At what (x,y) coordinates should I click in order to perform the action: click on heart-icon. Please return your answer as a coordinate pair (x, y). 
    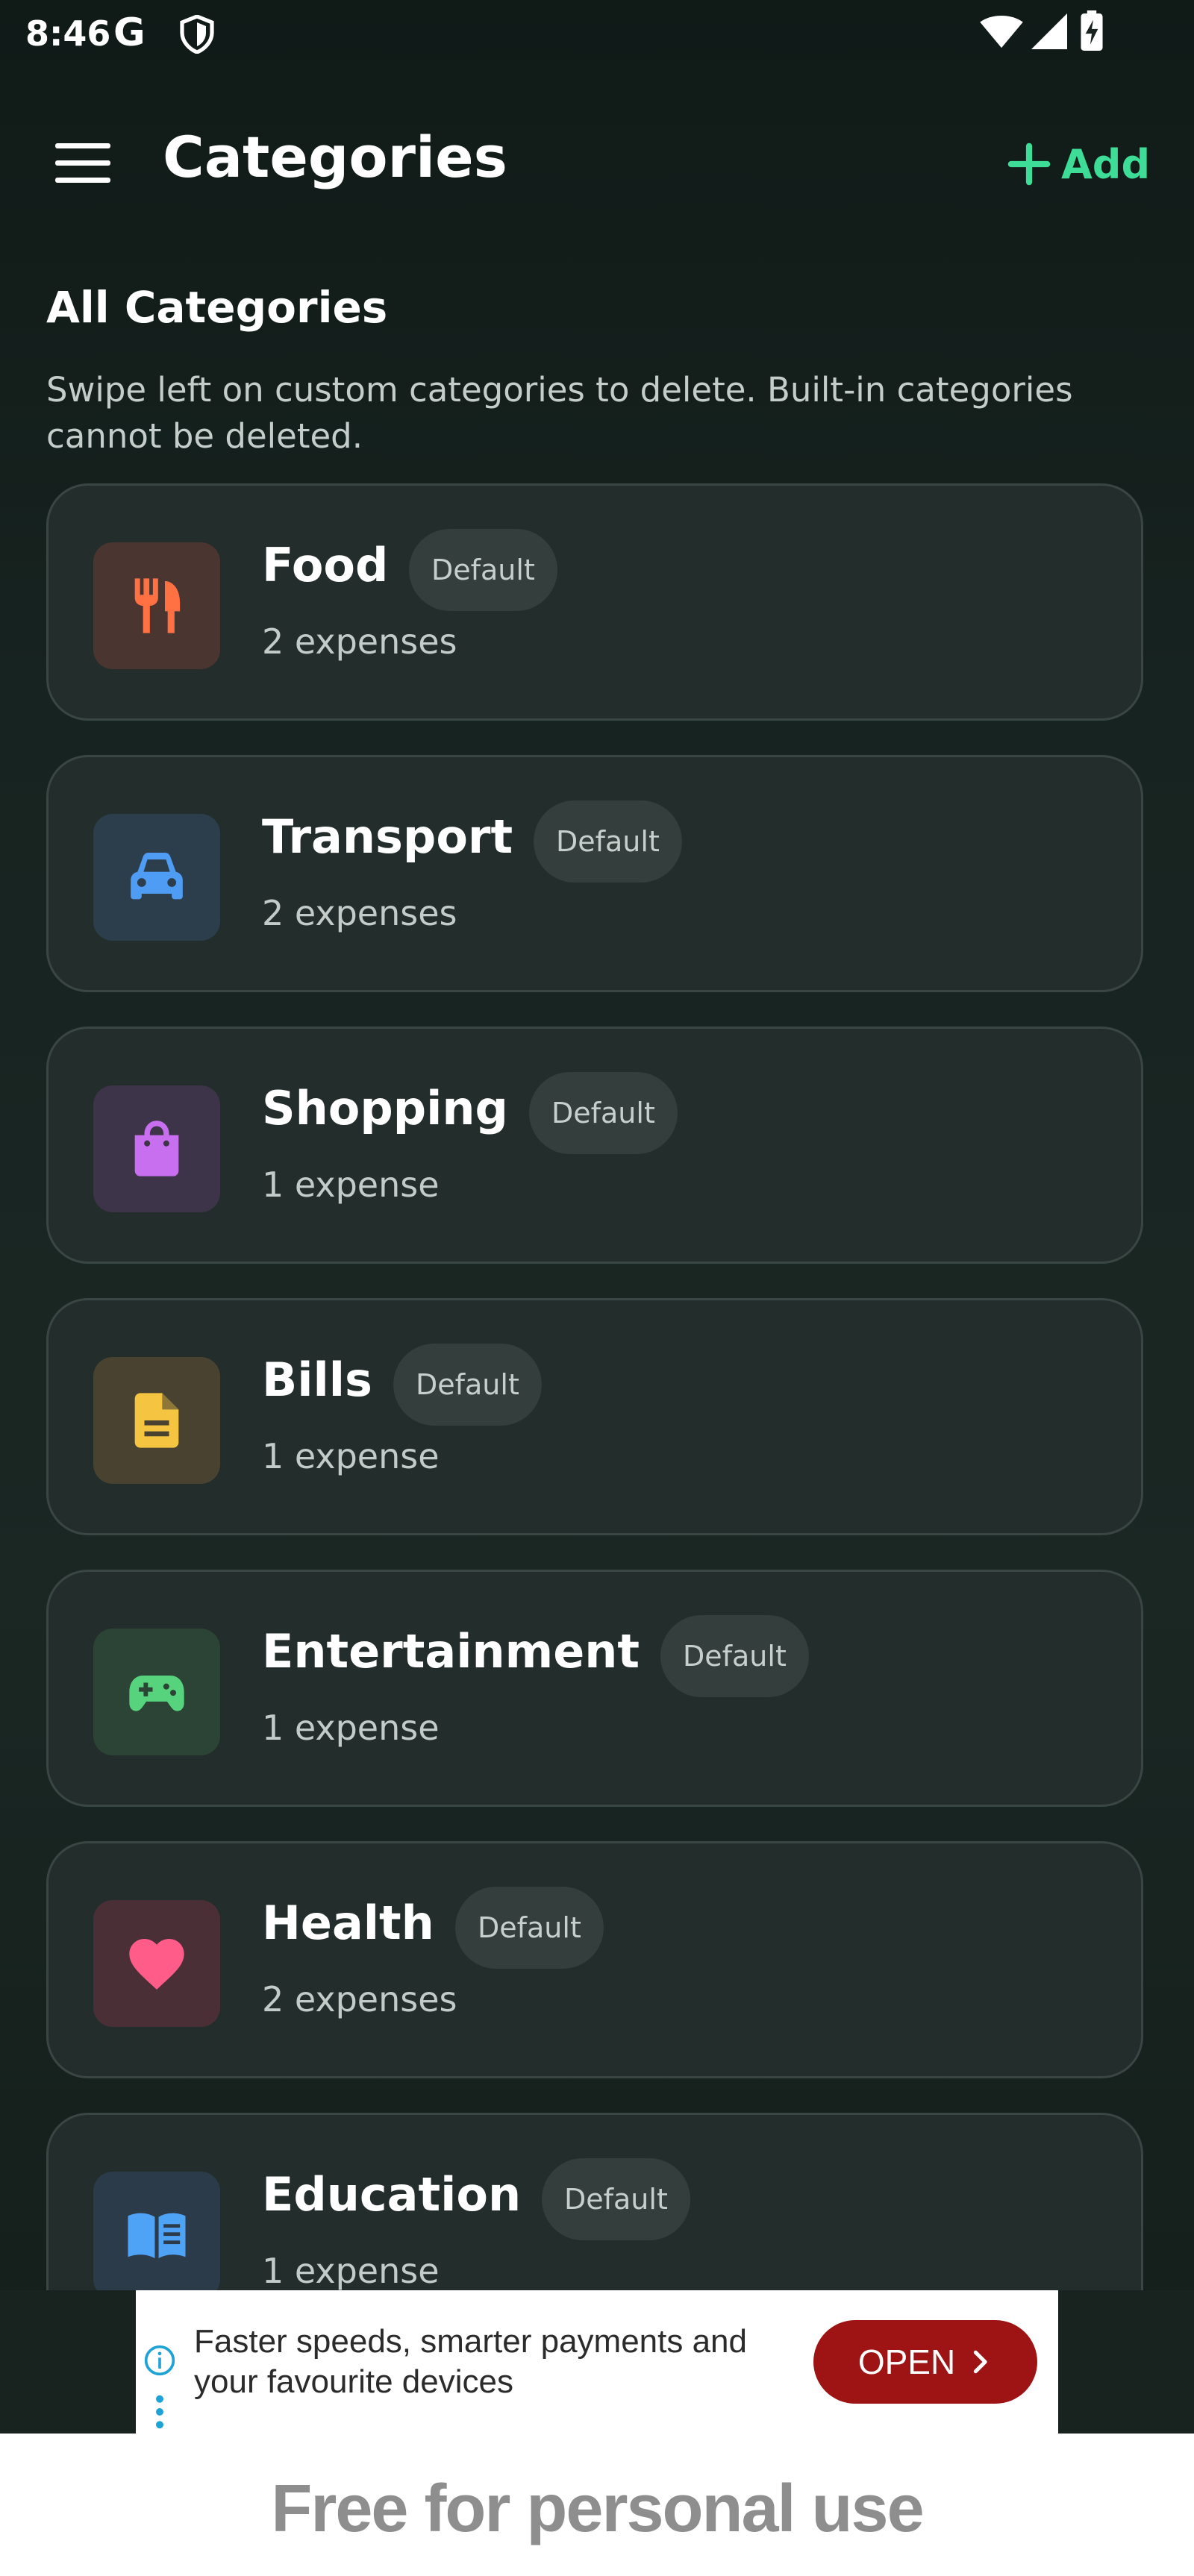
    Looking at the image, I should click on (156, 1965).